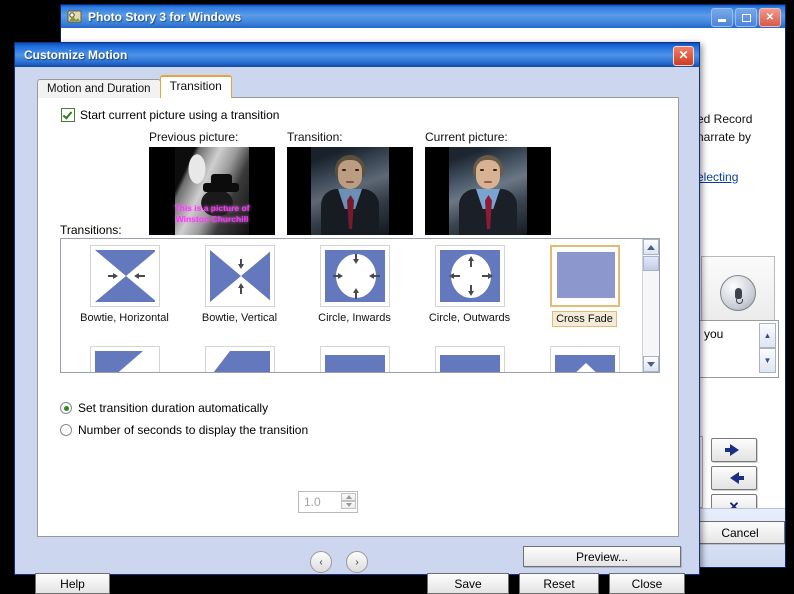 This screenshot has height=594, width=794. Describe the element at coordinates (584, 319) in the screenshot. I see `transition-name: Cross Fade` at that location.